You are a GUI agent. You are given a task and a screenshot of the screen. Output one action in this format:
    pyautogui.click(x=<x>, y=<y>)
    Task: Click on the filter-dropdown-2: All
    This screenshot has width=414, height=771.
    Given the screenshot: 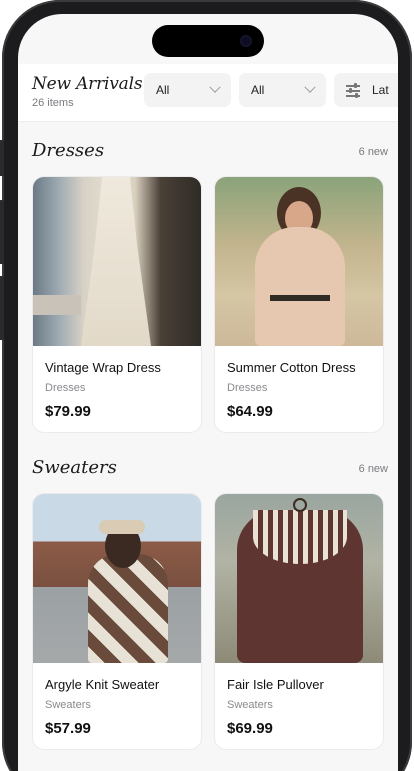 What is the action you would take?
    pyautogui.click(x=282, y=90)
    